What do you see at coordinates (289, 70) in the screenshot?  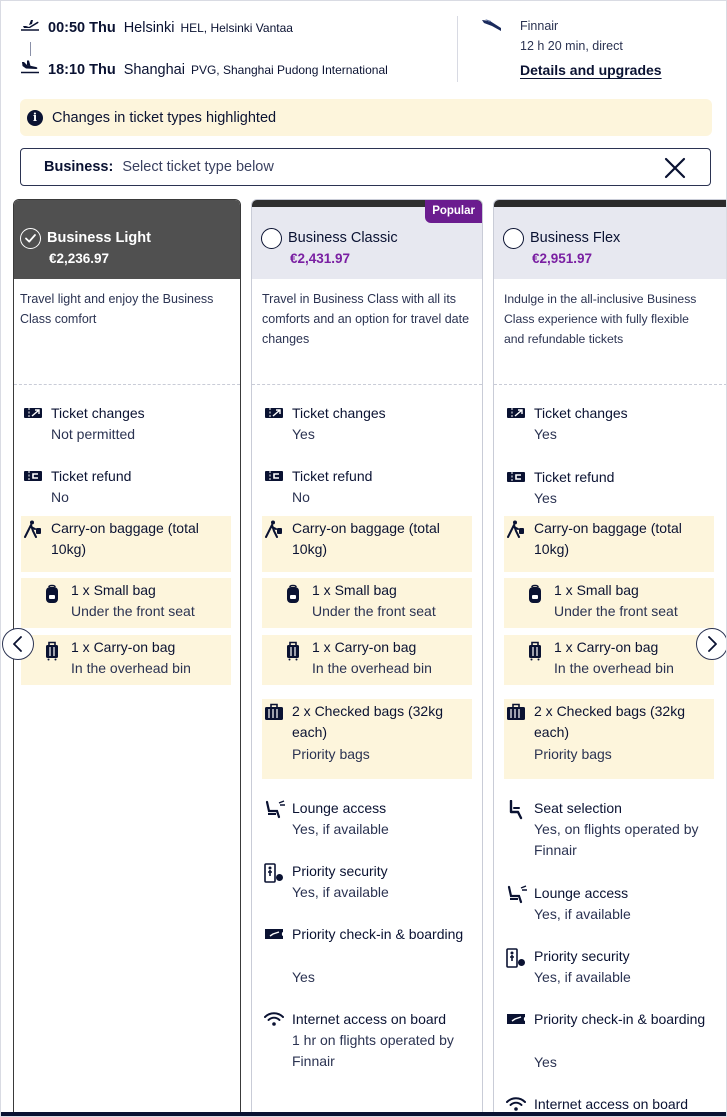 I see `arrival-airport: PVG, Shanghai Pudong International` at bounding box center [289, 70].